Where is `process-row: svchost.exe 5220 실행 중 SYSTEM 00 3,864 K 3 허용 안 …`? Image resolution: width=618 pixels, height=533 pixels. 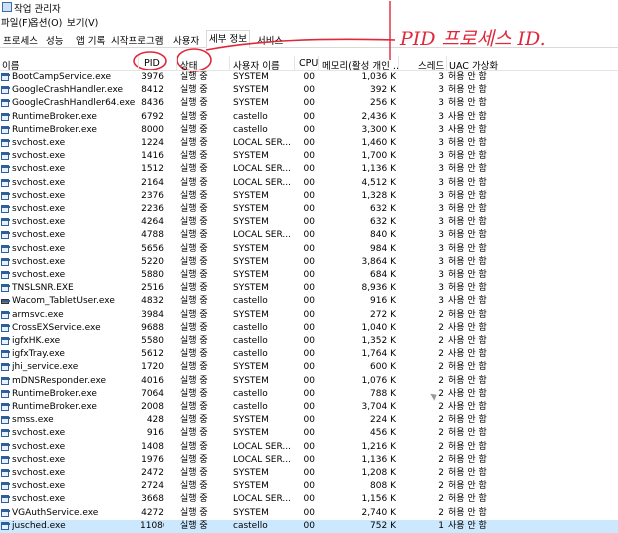 process-row: svchost.exe 5220 실행 중 SYSTEM 00 3,864 K 3 허용 안 … is located at coordinates (309, 262).